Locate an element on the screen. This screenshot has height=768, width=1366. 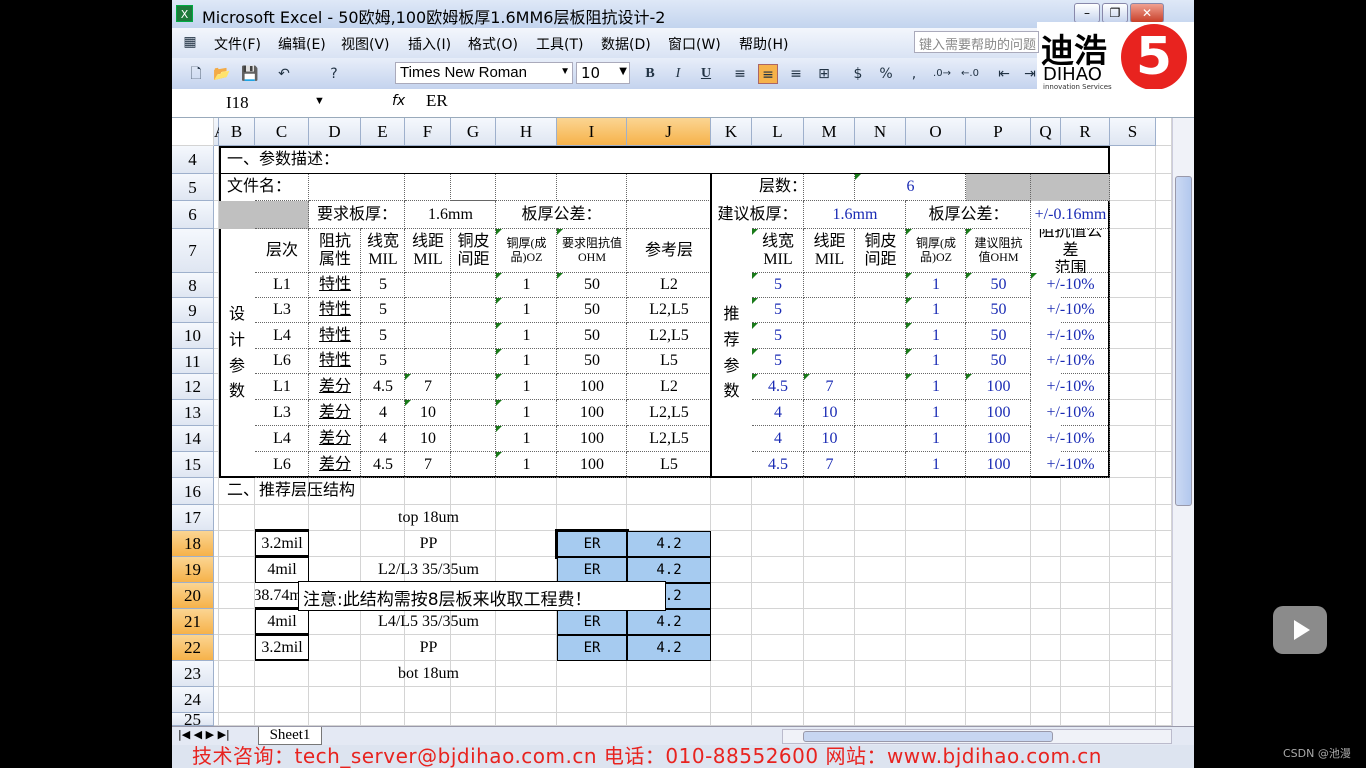
cell-Q13: +/-10% is located at coordinates (1070, 413).